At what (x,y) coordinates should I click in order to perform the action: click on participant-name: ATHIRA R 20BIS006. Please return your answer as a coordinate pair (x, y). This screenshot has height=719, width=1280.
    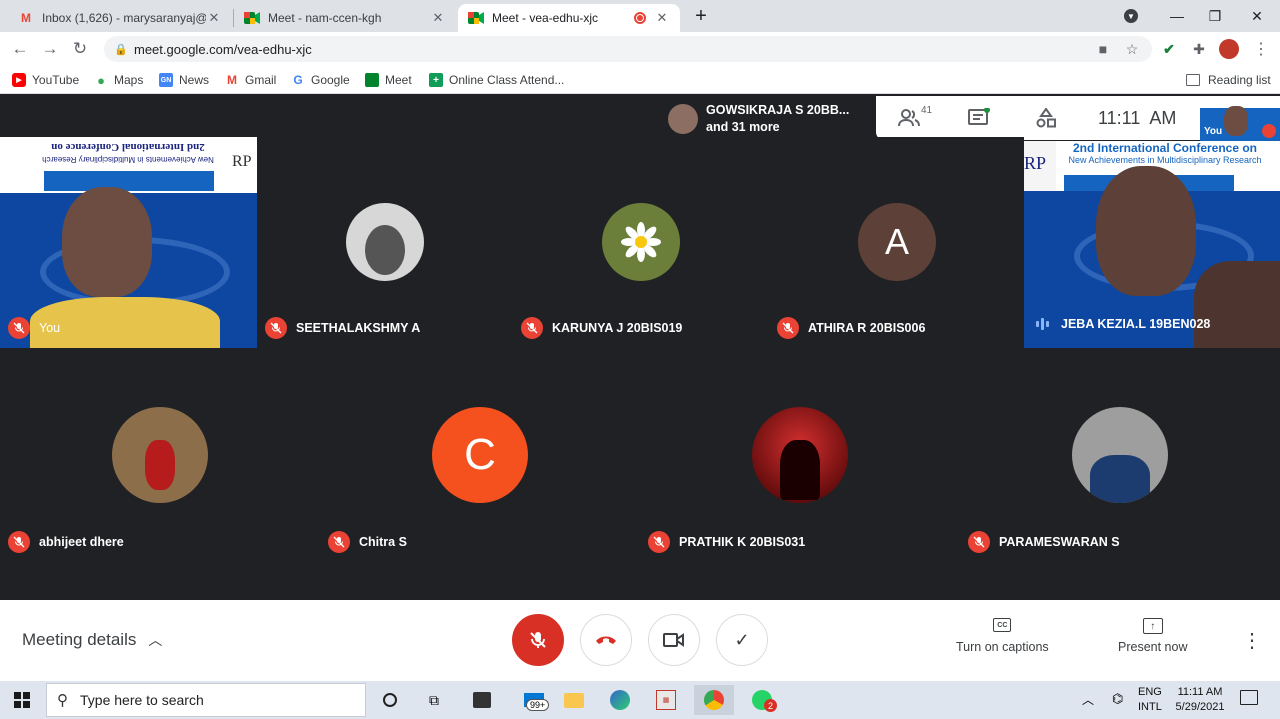
    Looking at the image, I should click on (867, 328).